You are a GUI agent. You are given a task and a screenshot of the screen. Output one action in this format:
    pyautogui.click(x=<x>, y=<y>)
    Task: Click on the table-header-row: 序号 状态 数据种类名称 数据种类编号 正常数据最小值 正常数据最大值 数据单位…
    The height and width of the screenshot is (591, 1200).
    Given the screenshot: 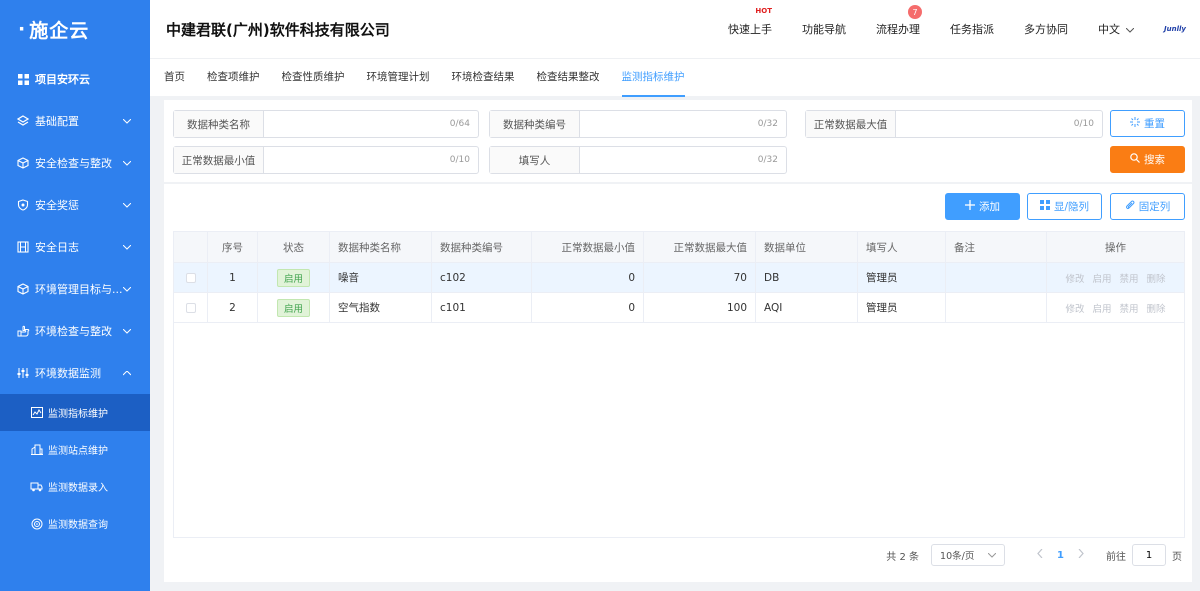 What is the action you would take?
    pyautogui.click(x=679, y=247)
    